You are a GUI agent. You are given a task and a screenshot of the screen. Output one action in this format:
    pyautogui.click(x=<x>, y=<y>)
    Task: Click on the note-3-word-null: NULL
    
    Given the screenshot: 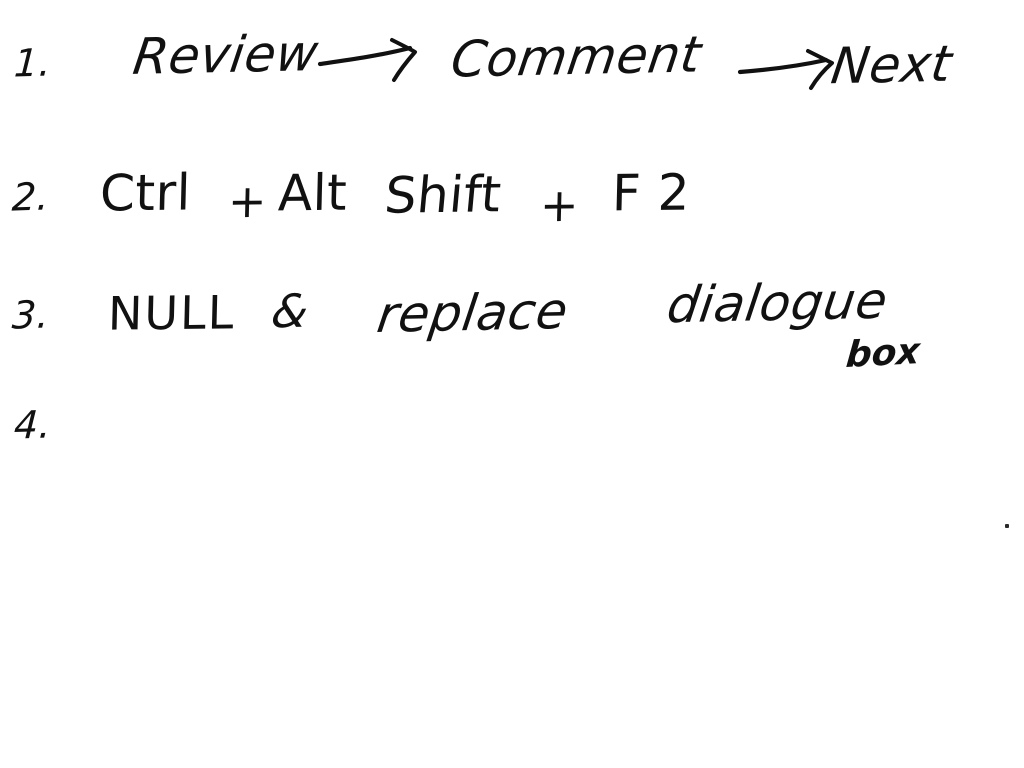 What is the action you would take?
    pyautogui.click(x=172, y=313)
    